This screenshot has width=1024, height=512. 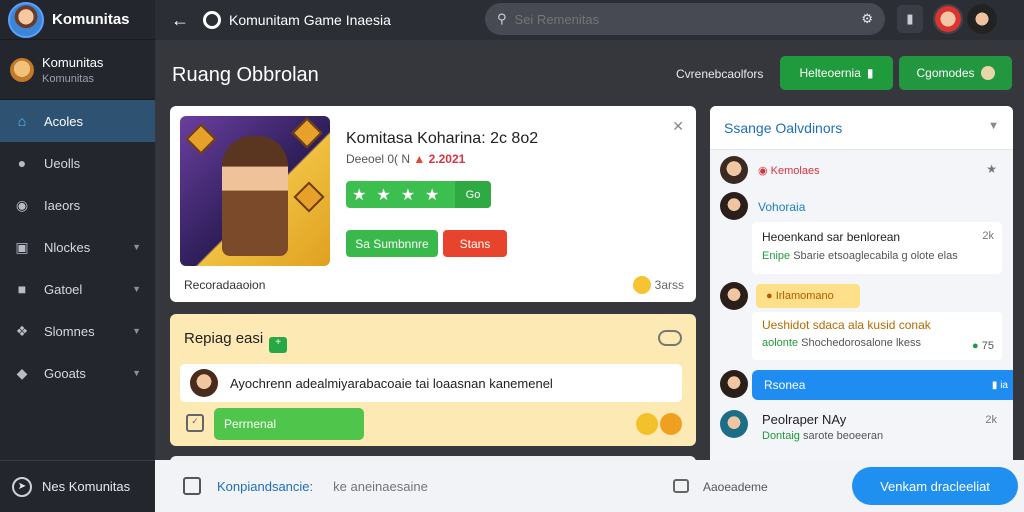 What do you see at coordinates (987, 73) in the screenshot?
I see `user-dot-icon` at bounding box center [987, 73].